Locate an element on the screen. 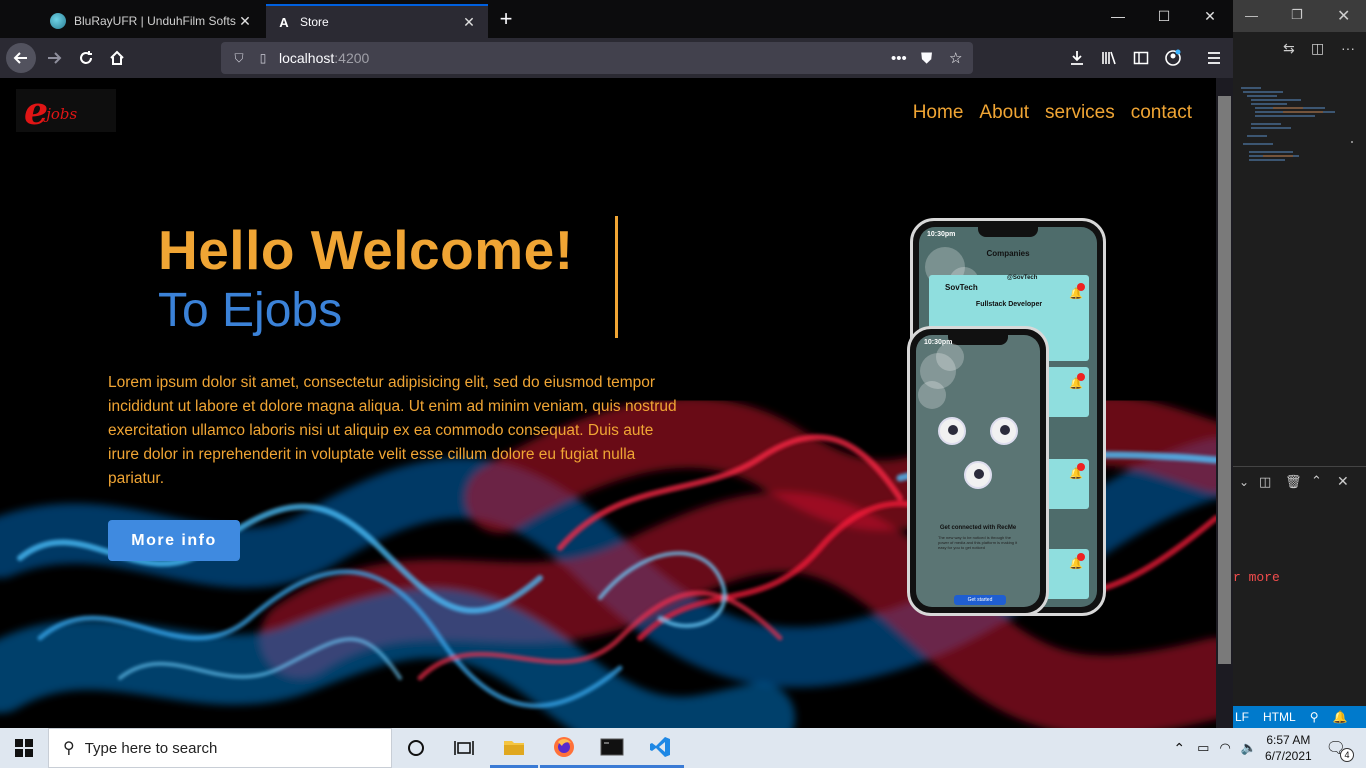 This screenshot has width=1366, height=768. more-actions-icon: ··· is located at coordinates (1348, 48).